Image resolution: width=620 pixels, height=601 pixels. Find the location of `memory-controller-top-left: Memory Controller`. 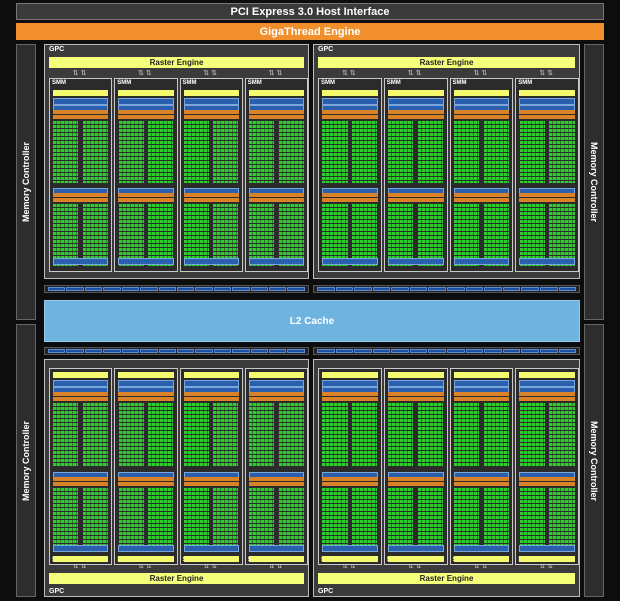

memory-controller-top-left: Memory Controller is located at coordinates (26, 182).